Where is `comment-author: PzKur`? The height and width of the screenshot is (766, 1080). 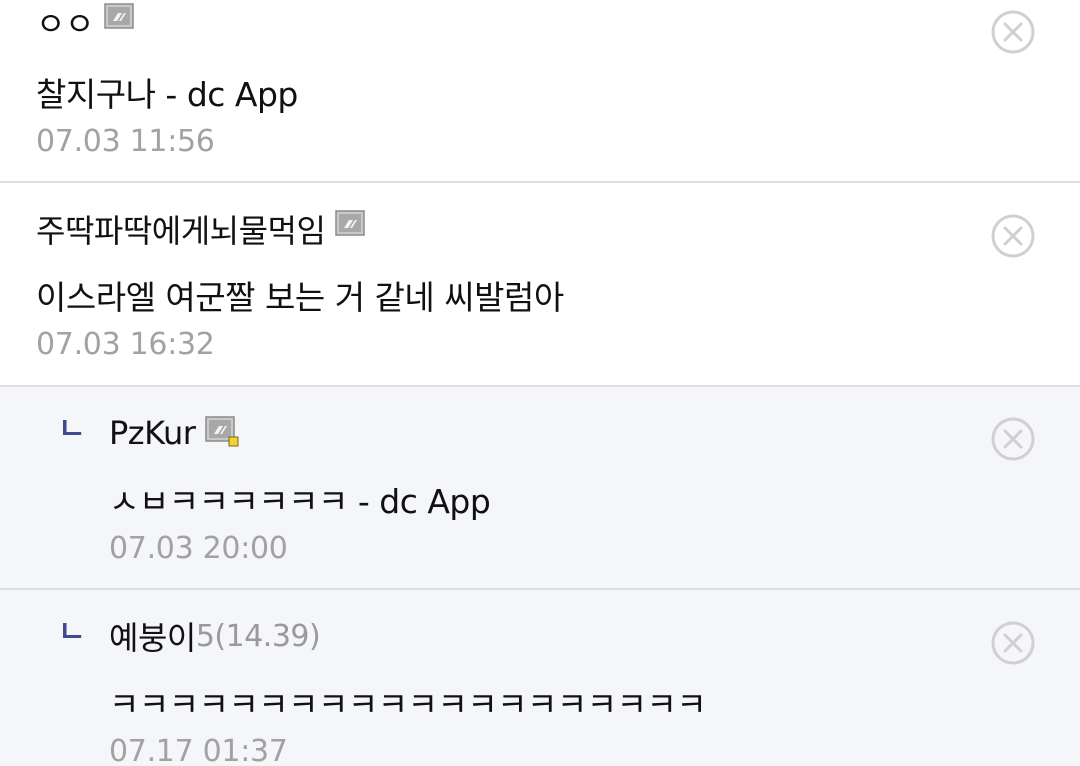 comment-author: PzKur is located at coordinates (152, 433).